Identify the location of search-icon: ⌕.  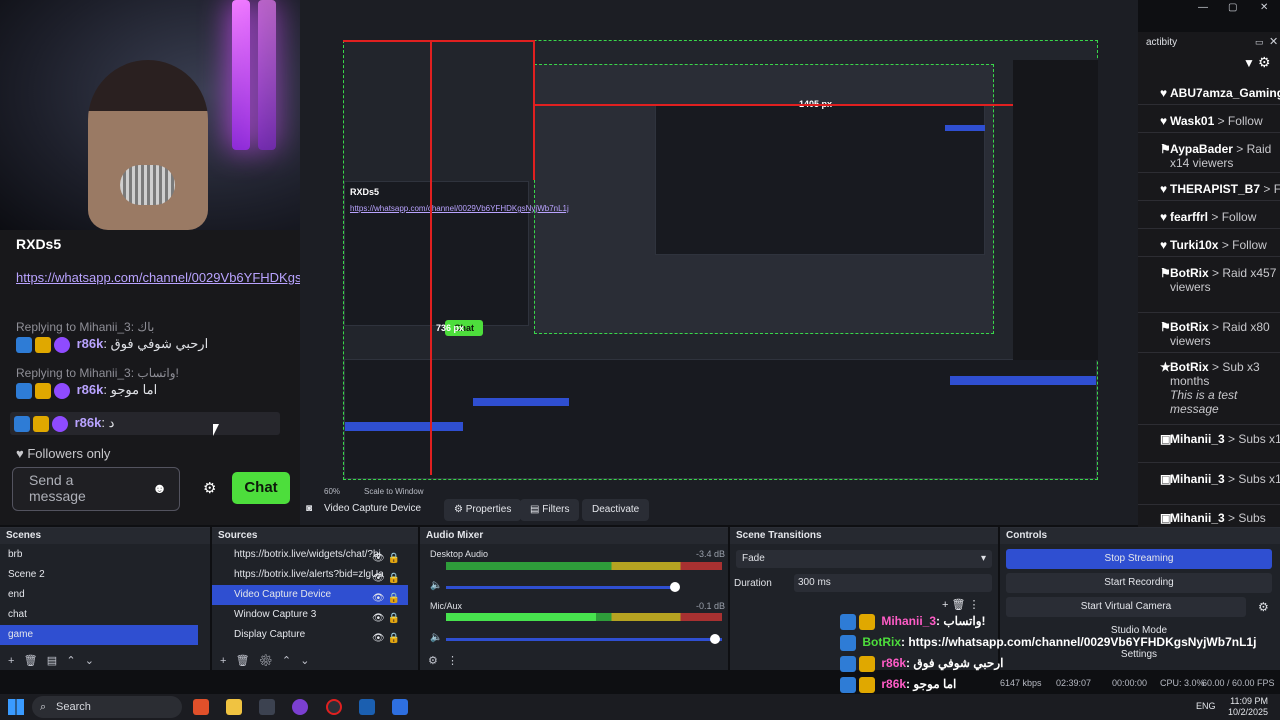
(43, 707).